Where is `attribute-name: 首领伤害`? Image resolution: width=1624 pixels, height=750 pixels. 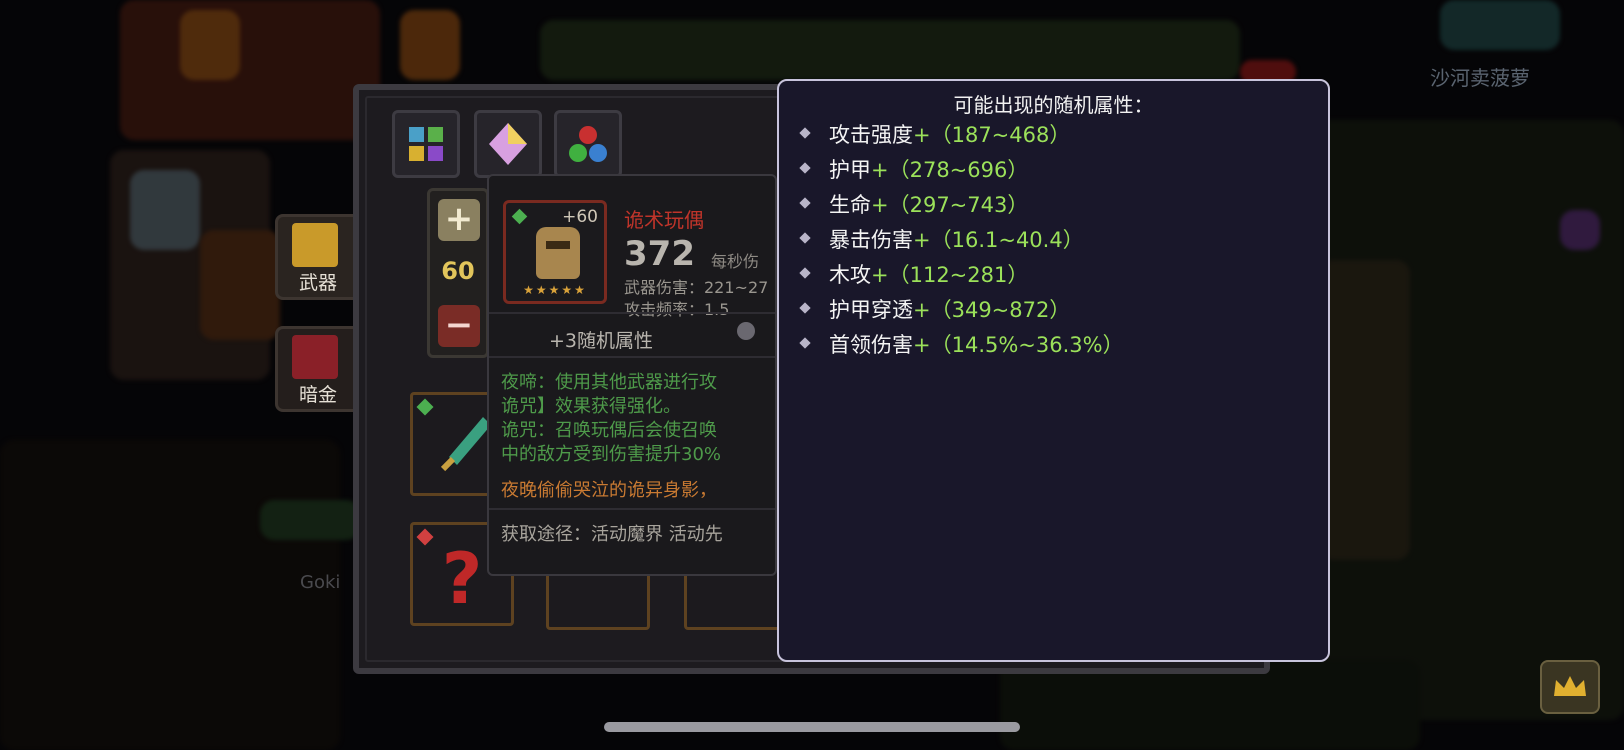
attribute-name: 首领伤害 is located at coordinates (871, 345).